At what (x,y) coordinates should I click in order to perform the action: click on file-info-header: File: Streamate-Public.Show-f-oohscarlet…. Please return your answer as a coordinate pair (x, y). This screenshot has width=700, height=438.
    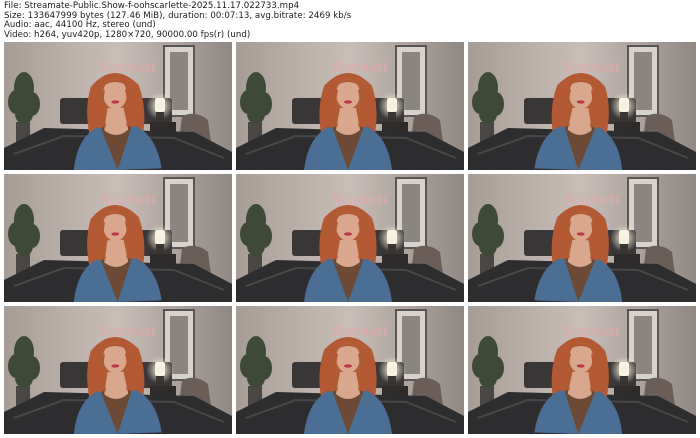
    Looking at the image, I should click on (349, 20).